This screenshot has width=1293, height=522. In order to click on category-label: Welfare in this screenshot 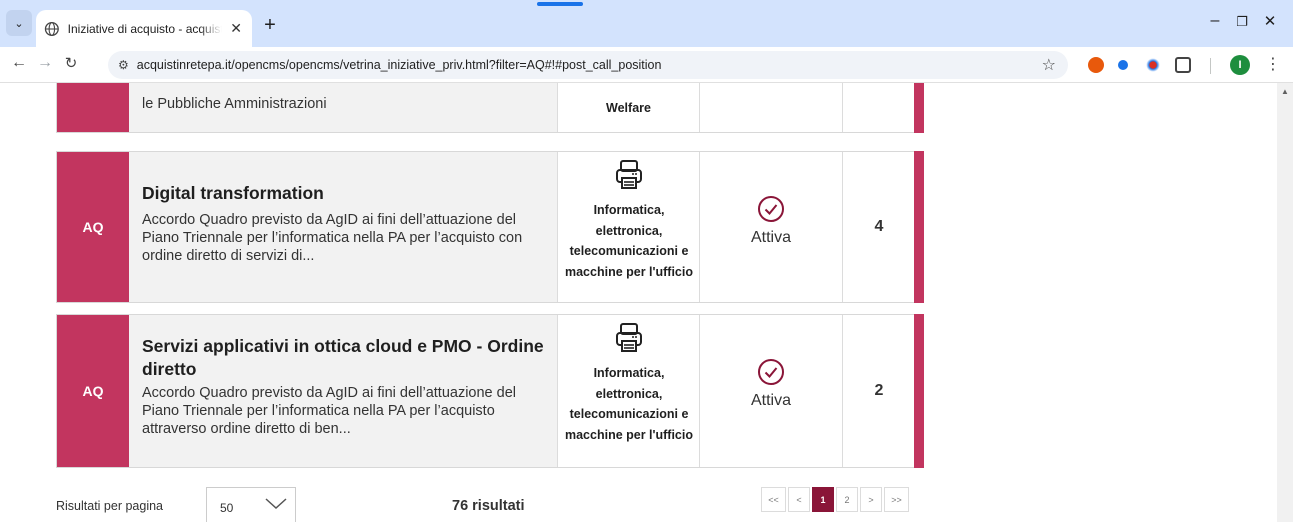, I will do `click(628, 108)`.